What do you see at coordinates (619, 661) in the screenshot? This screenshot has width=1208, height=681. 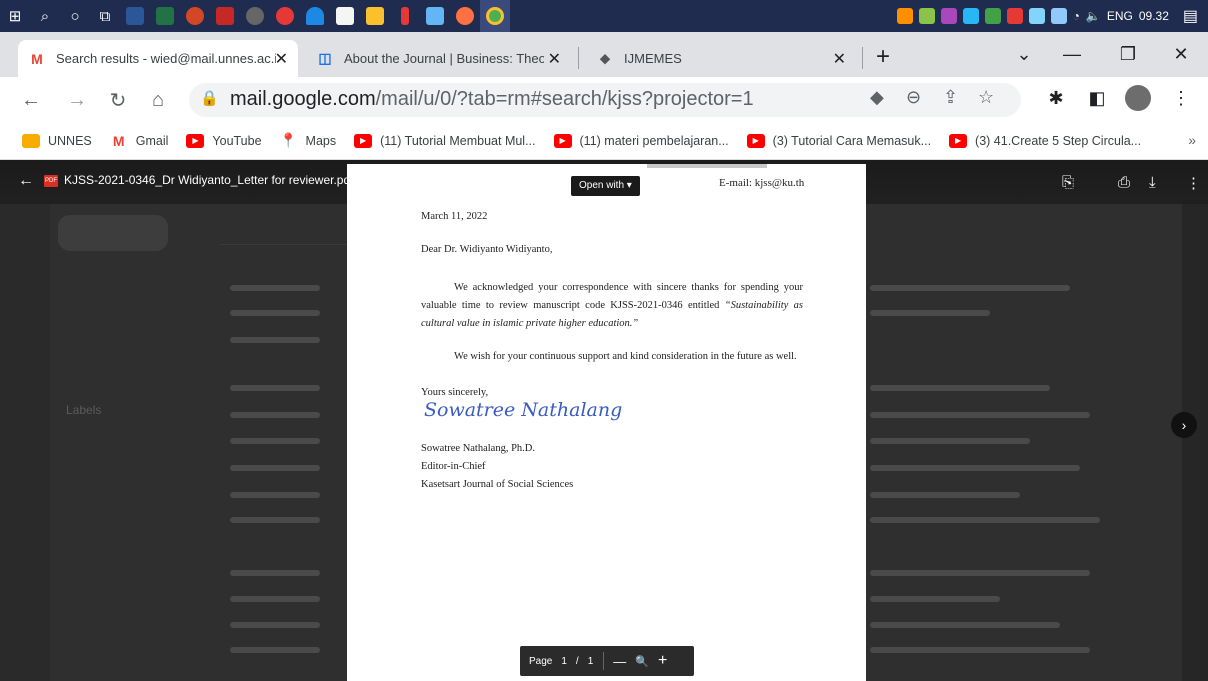 I see `zoom-out-button: —` at bounding box center [619, 661].